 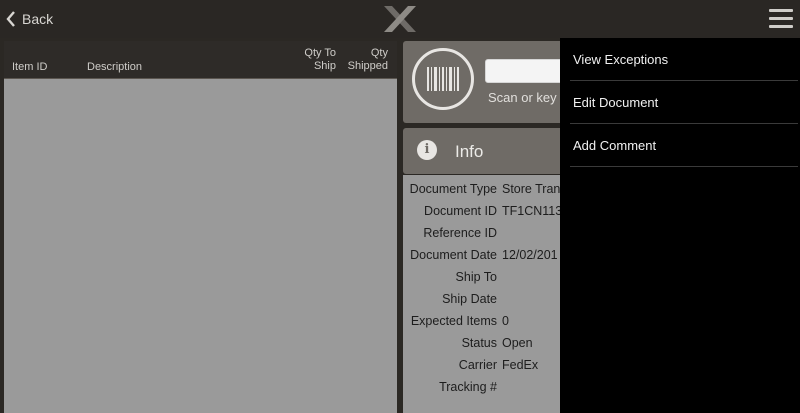 What do you see at coordinates (520, 365) in the screenshot?
I see `field-value: FedEx` at bounding box center [520, 365].